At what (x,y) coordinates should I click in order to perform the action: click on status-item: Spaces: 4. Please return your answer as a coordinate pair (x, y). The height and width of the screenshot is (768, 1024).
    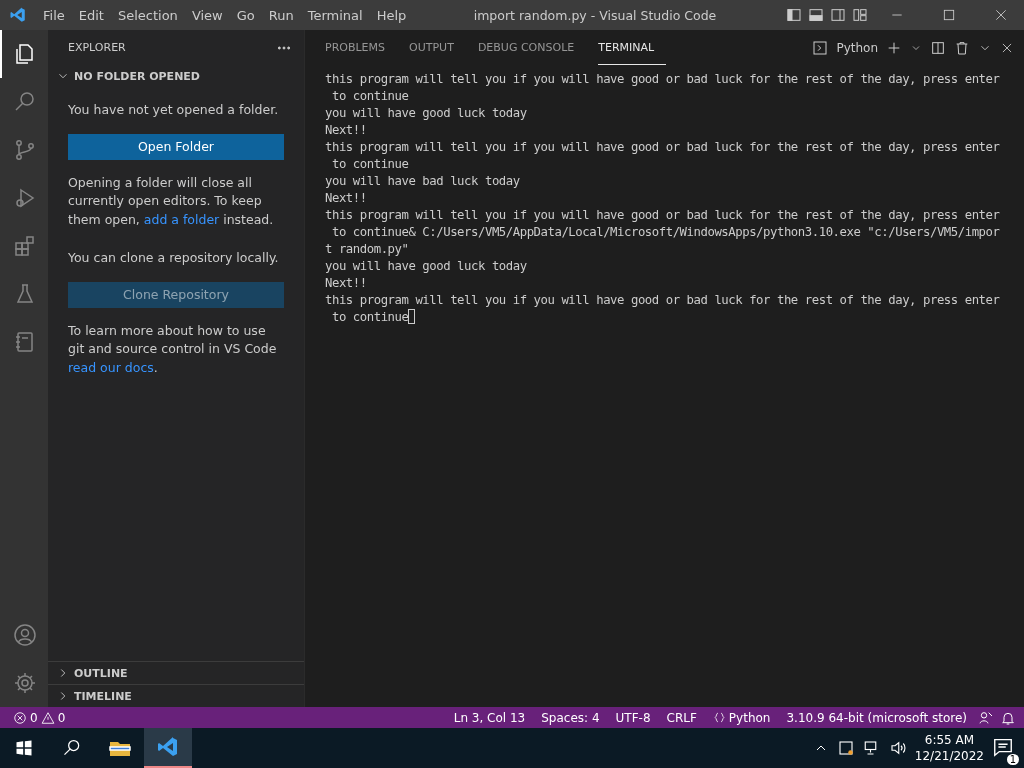
    Looking at the image, I should click on (570, 717).